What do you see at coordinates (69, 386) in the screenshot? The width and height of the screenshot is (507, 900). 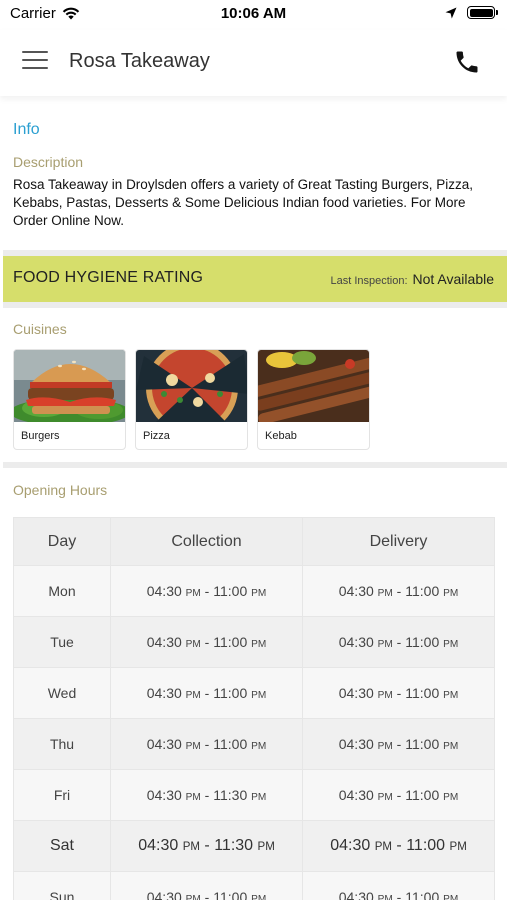 I see `burger-image` at bounding box center [69, 386].